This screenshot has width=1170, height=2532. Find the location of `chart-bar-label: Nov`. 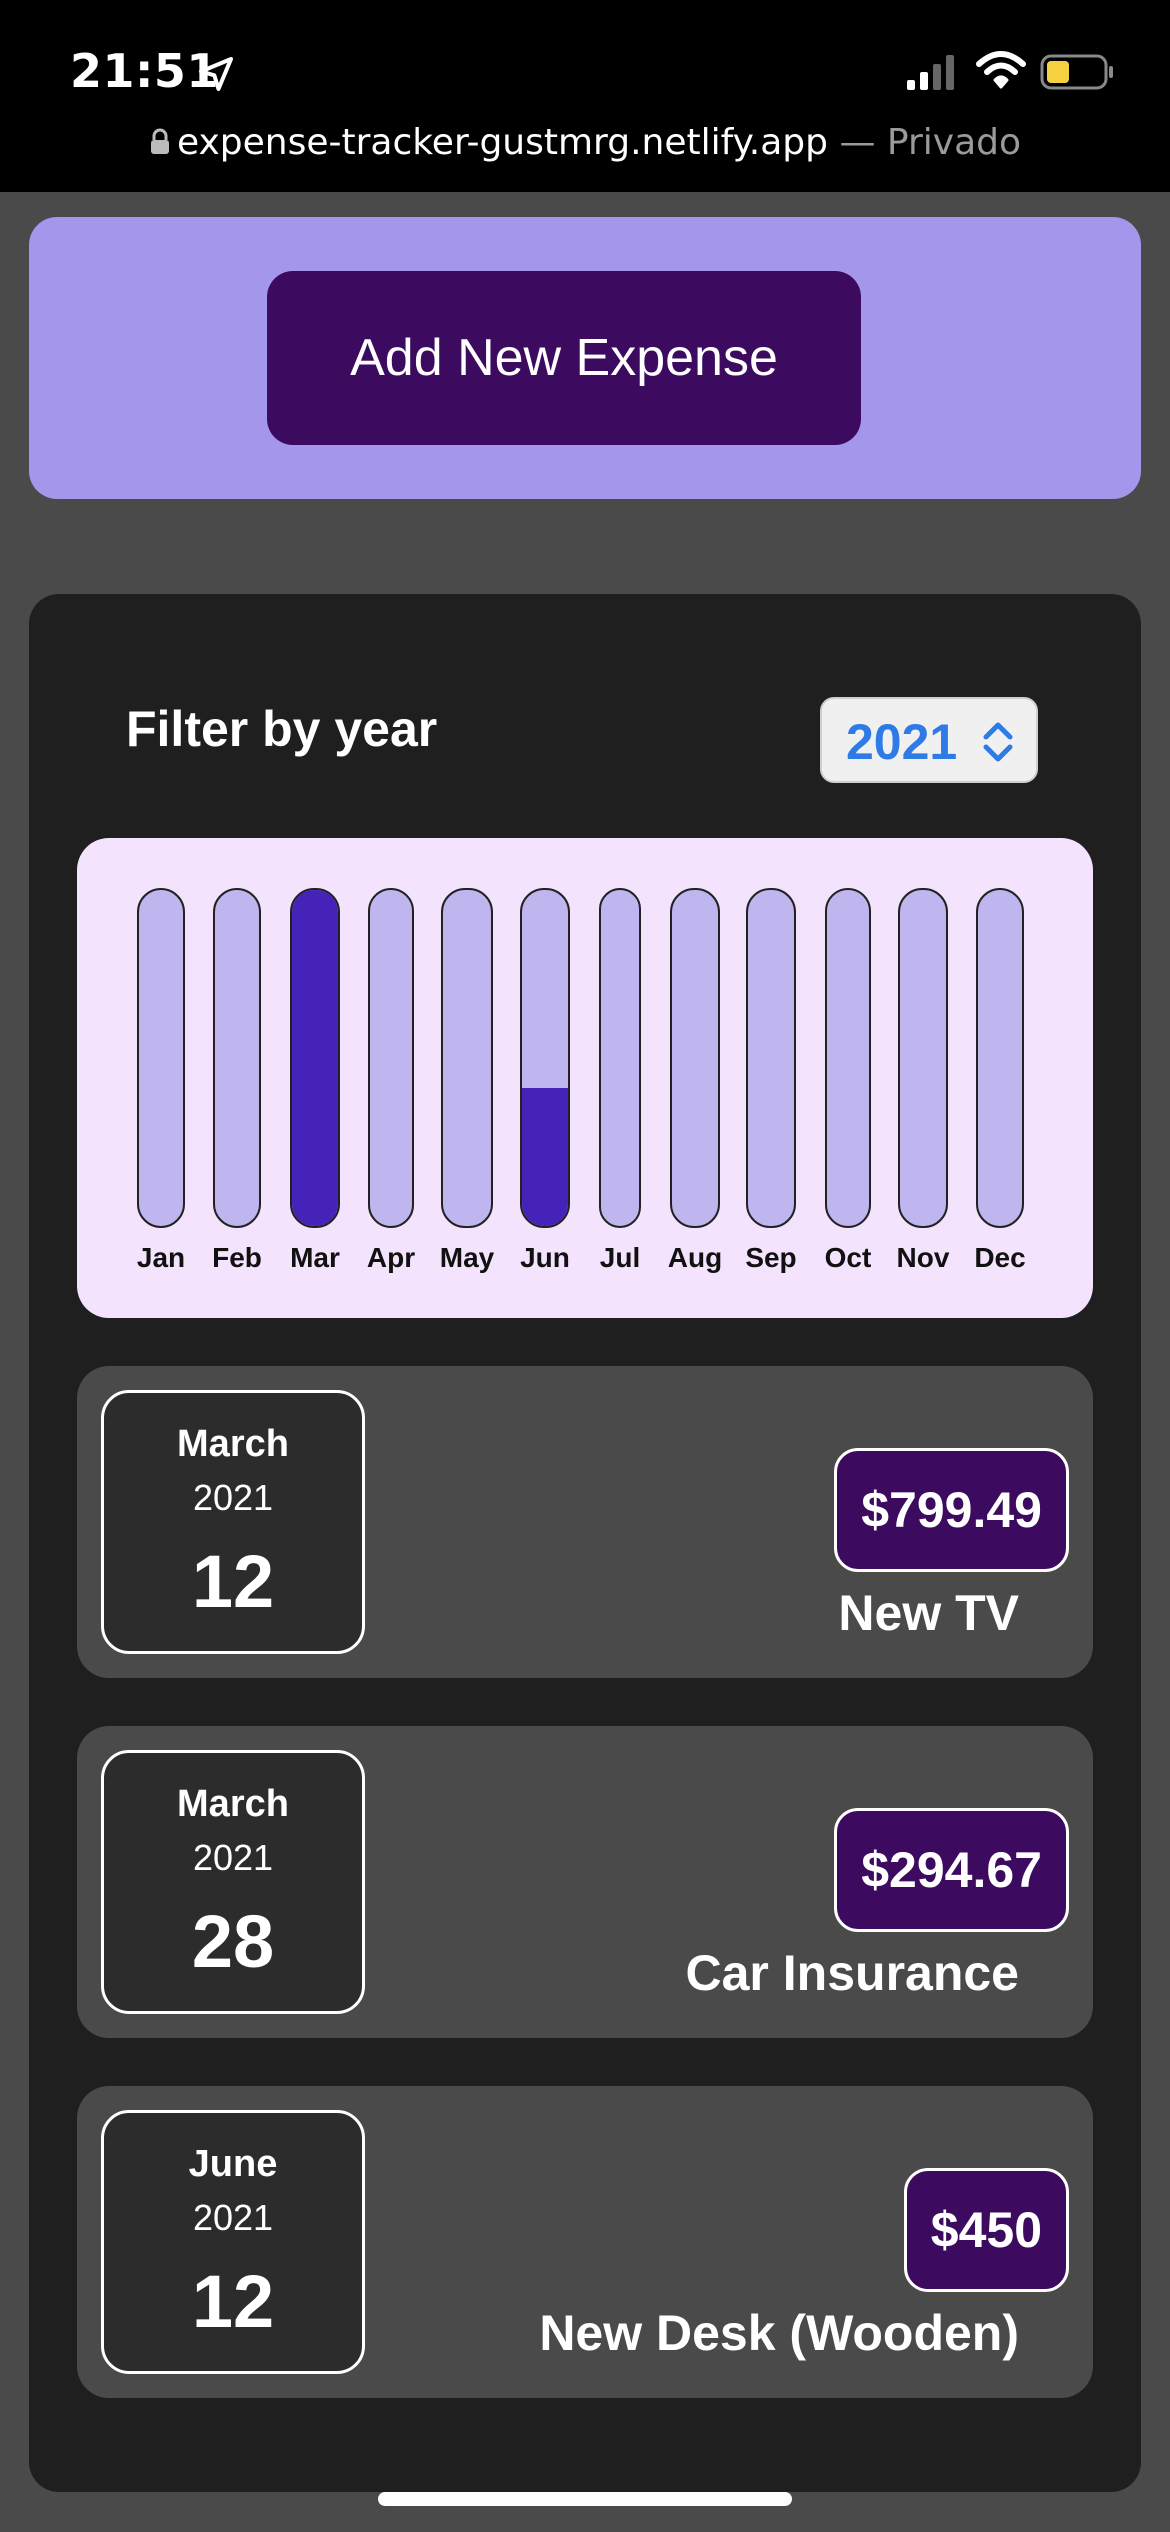

chart-bar-label: Nov is located at coordinates (923, 1257).